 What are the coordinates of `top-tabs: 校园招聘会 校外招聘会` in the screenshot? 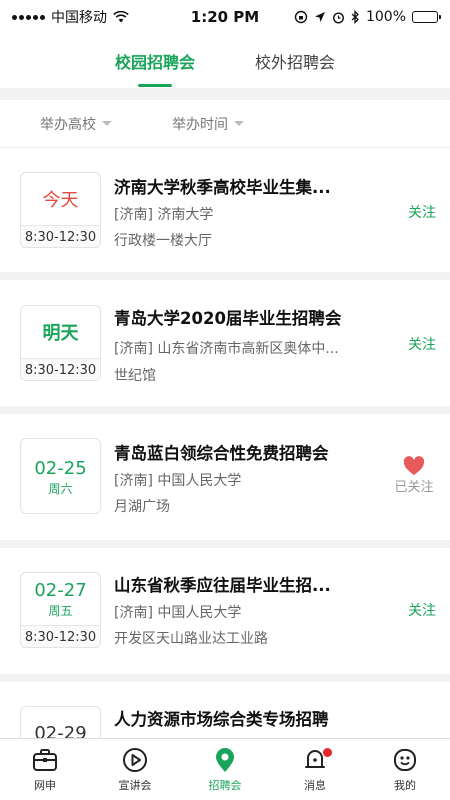 It's located at (225, 61).